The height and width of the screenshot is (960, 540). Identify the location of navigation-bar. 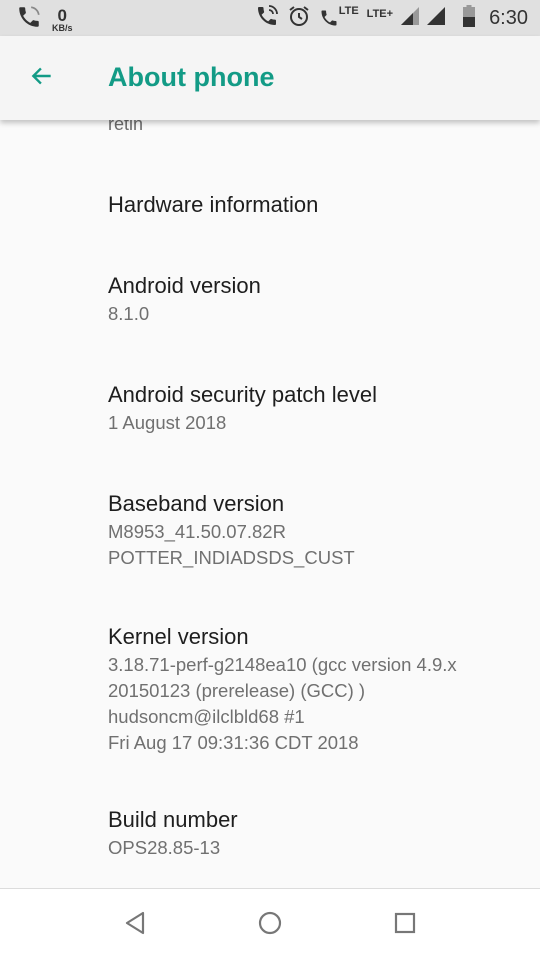
(270, 924).